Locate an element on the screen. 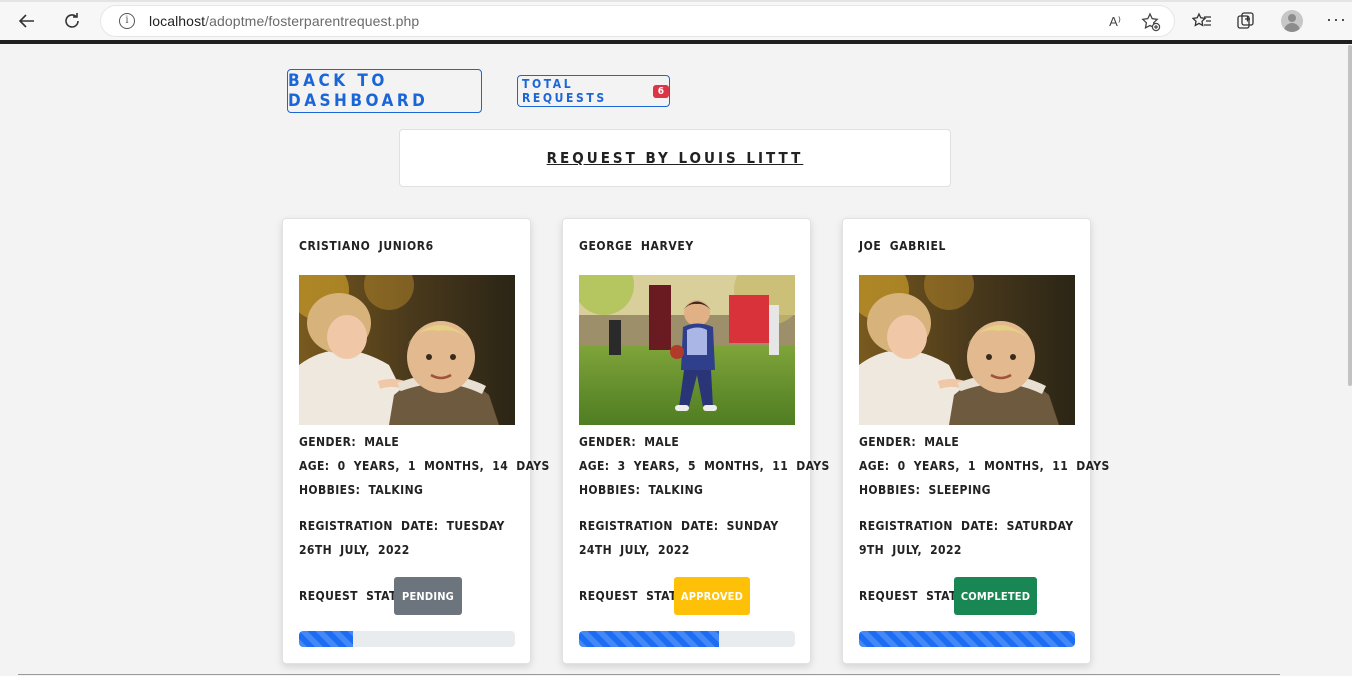  page-title-box: Request by Louis Littt is located at coordinates (675, 158).